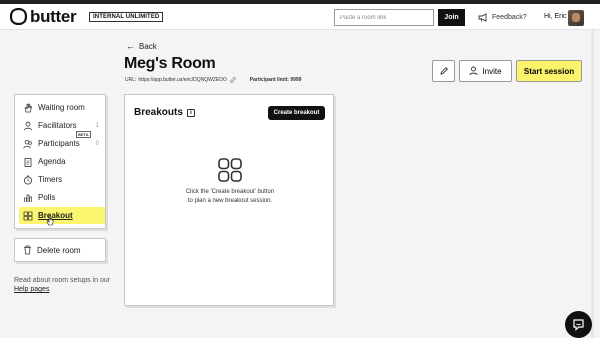 Image resolution: width=600 pixels, height=338 pixels. What do you see at coordinates (64, 285) in the screenshot?
I see `help-text: Read about room setups in our Help pages` at bounding box center [64, 285].